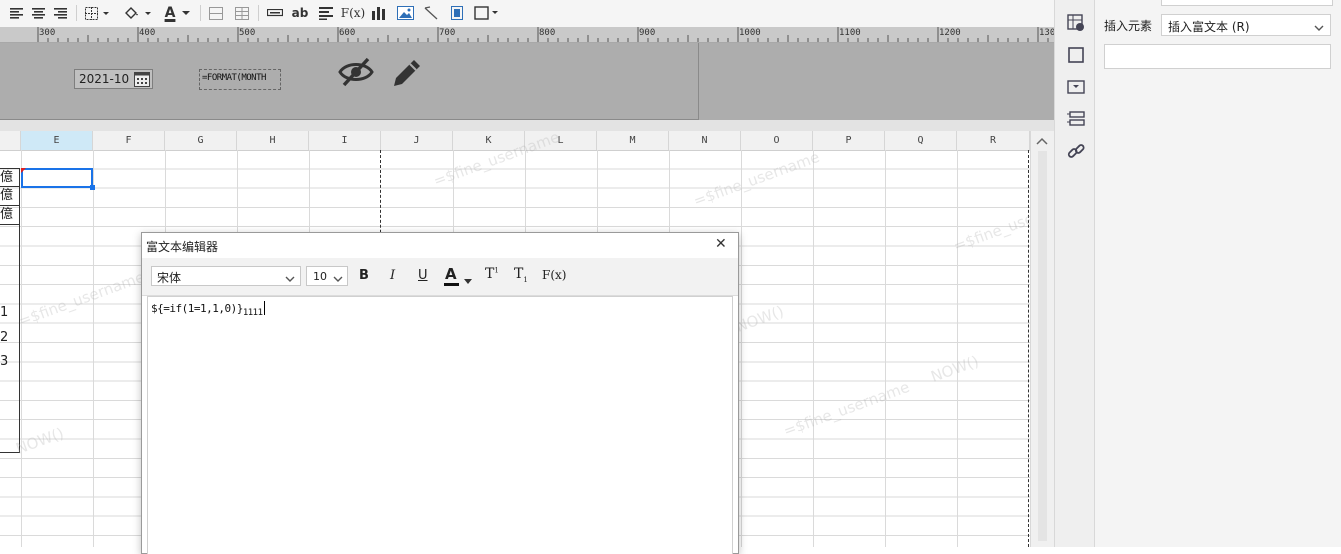  What do you see at coordinates (993, 140) in the screenshot?
I see `column-header-R: R` at bounding box center [993, 140].